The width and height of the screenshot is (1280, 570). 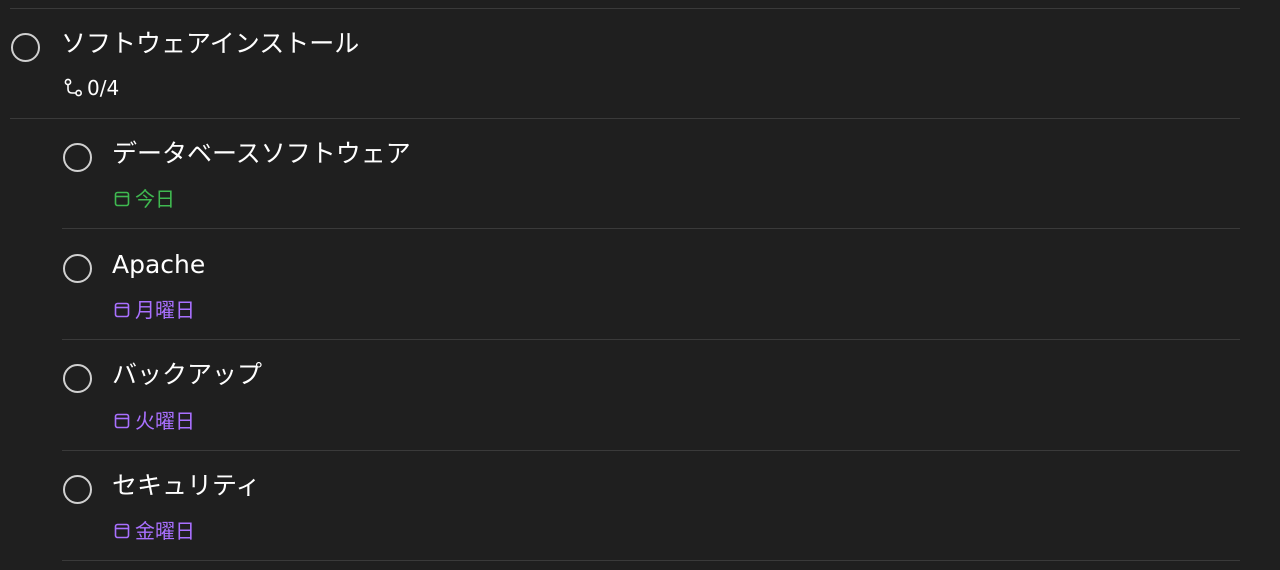 What do you see at coordinates (74, 88) in the screenshot?
I see `subtask-icon` at bounding box center [74, 88].